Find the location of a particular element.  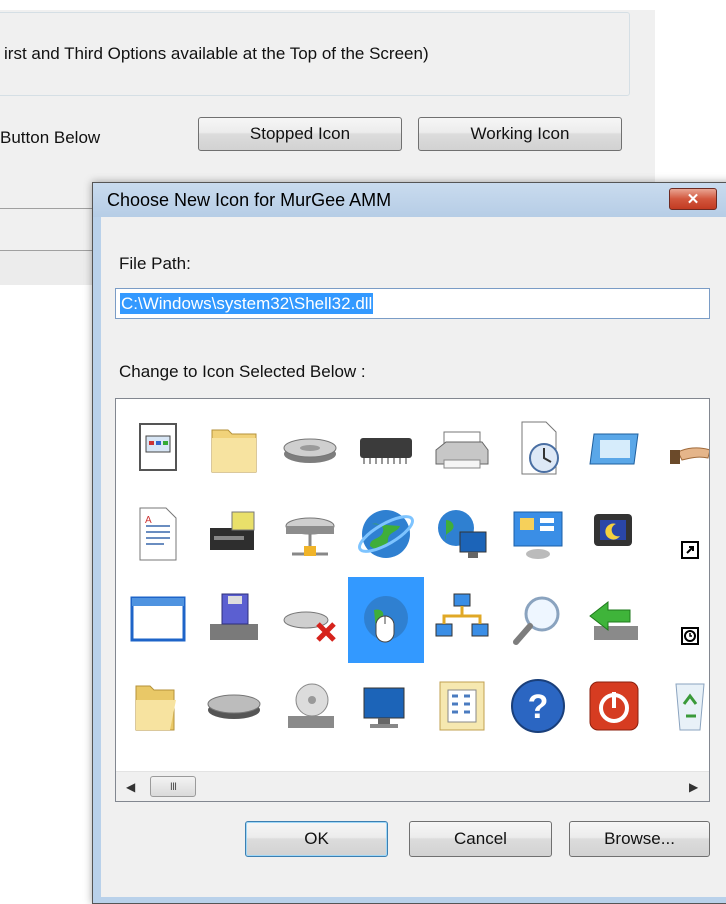

green-arrow-drive-icon is located at coordinates (614, 620).